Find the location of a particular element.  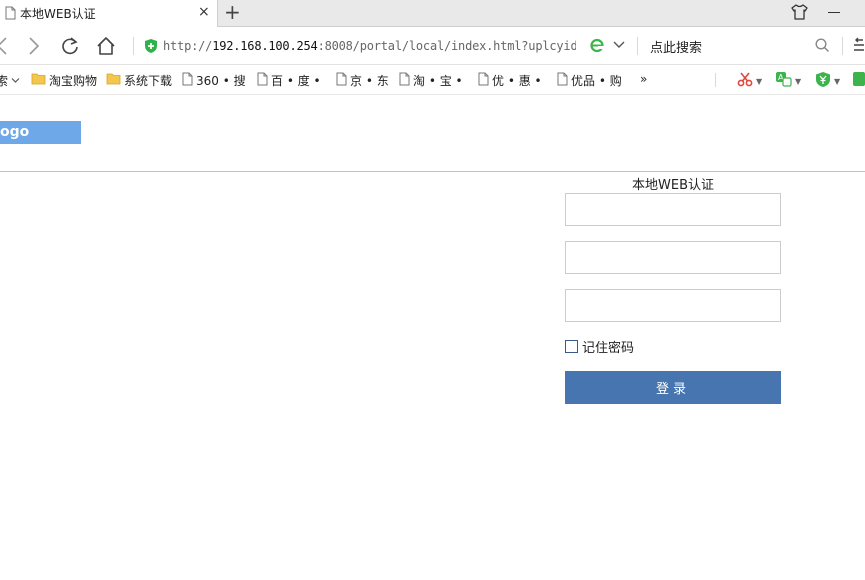

bookmarks-divider is located at coordinates (715, 80).